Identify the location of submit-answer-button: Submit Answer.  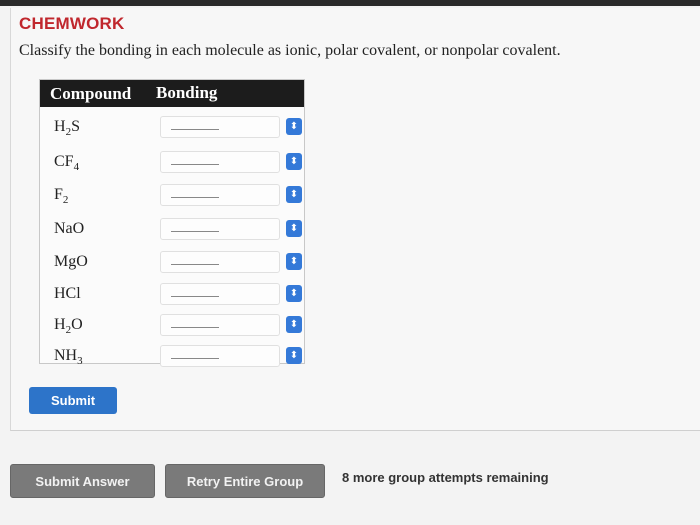
(82, 481).